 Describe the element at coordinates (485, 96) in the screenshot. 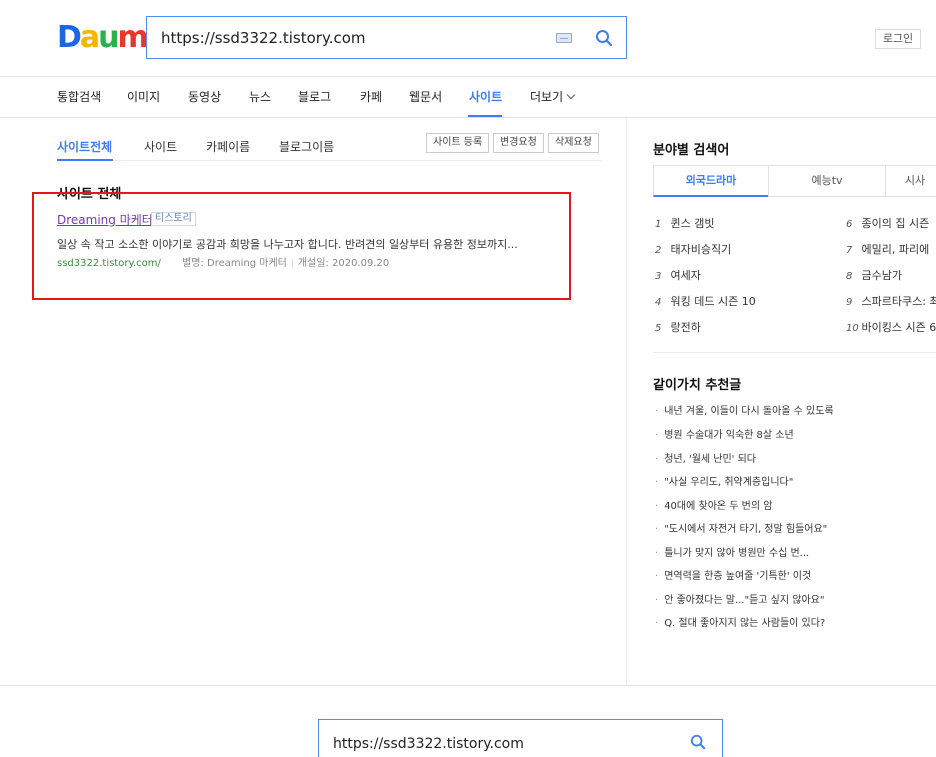

I see `nav-item-site: 사이트` at that location.